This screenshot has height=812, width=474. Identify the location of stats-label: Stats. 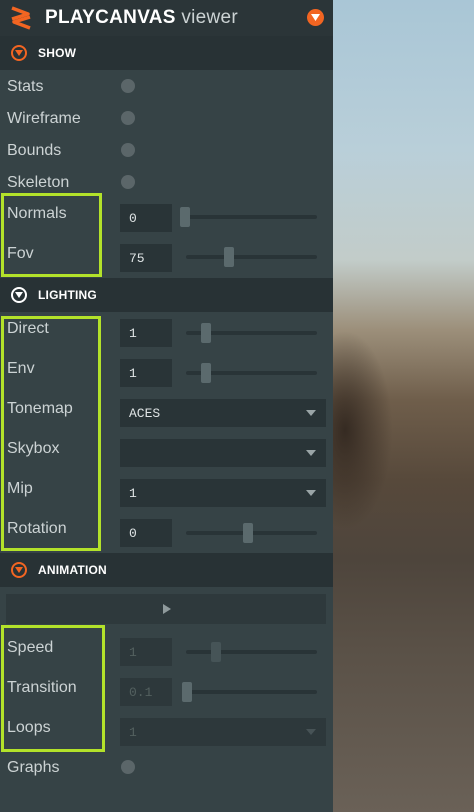
(25, 86).